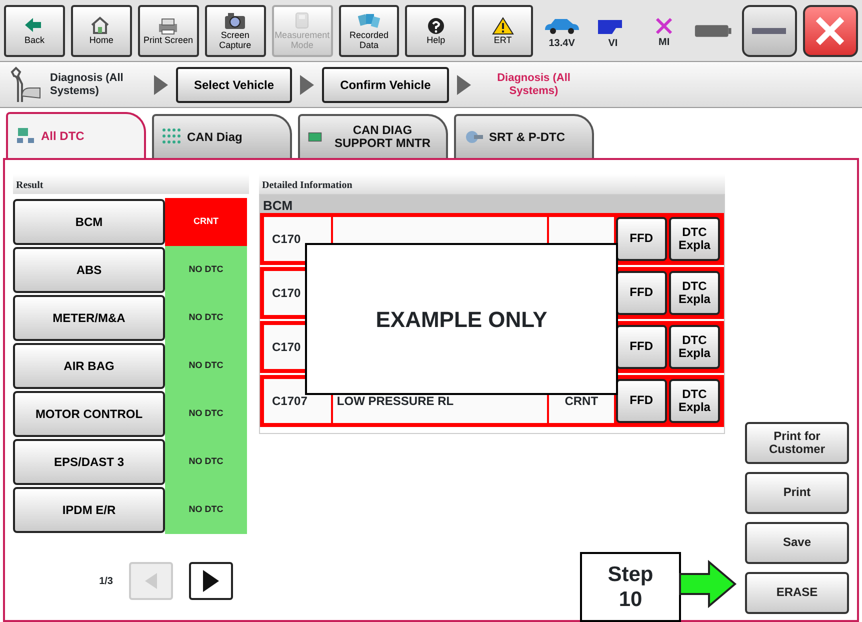  Describe the element at coordinates (797, 593) in the screenshot. I see `action-button: ERASE` at that location.